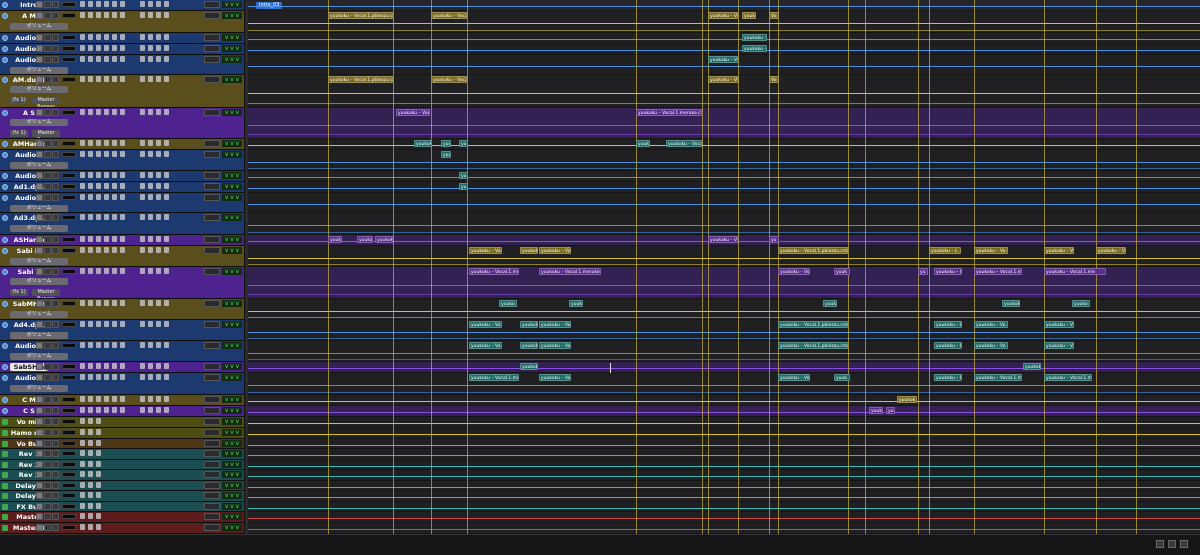 The image size is (1200, 555). Describe the element at coordinates (39, 281) in the screenshot. I see `volume-lane-selector: ボリューム` at that location.